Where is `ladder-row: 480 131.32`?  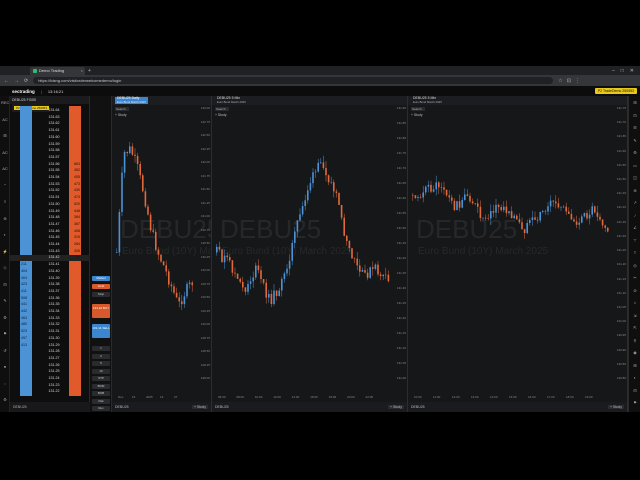 ladder-row: 480 131.32 is located at coordinates (50, 324).